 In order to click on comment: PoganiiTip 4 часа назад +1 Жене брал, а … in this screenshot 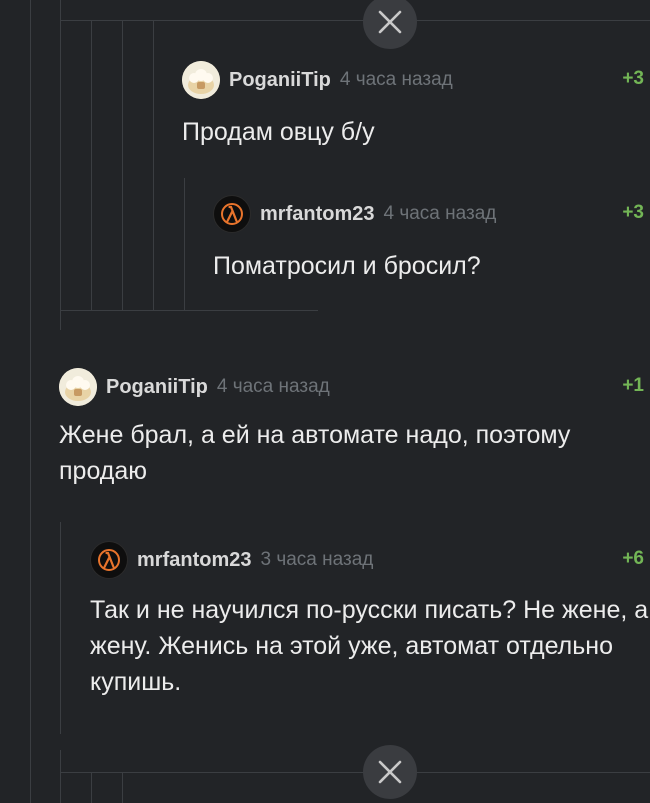, I will do `click(351, 427)`.